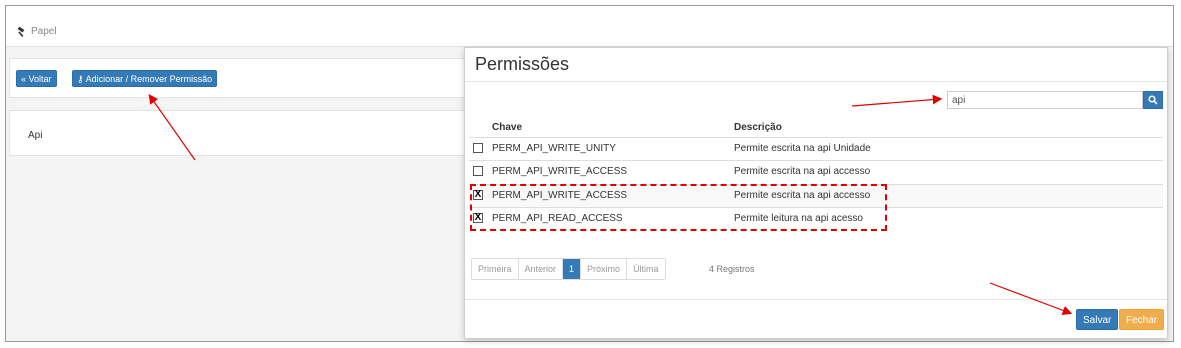  Describe the element at coordinates (172, 127) in the screenshot. I see `arrow-to-add-permission` at that location.